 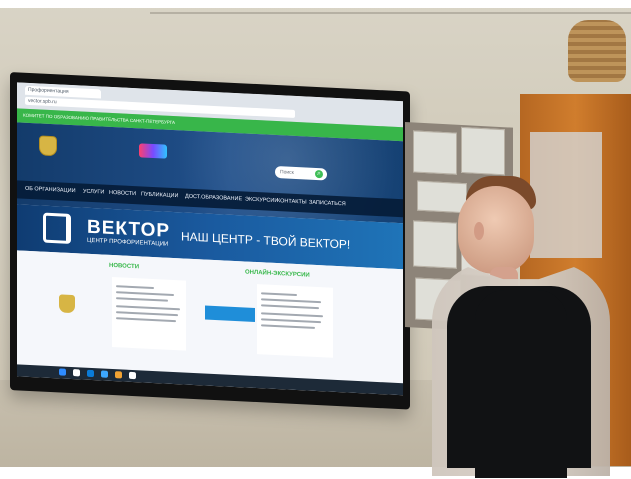 What do you see at coordinates (566, 195) in the screenshot?
I see `cabinet-glass` at bounding box center [566, 195].